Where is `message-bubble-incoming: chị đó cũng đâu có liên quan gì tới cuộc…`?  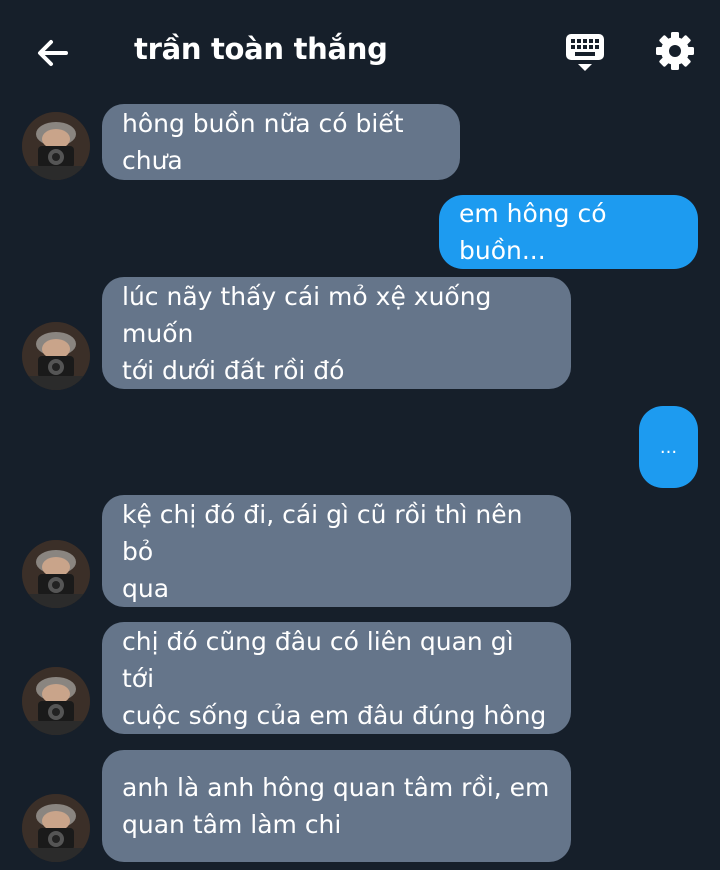
message-bubble-incoming: chị đó cũng đâu có liên quan gì tới cuộc… is located at coordinates (336, 678).